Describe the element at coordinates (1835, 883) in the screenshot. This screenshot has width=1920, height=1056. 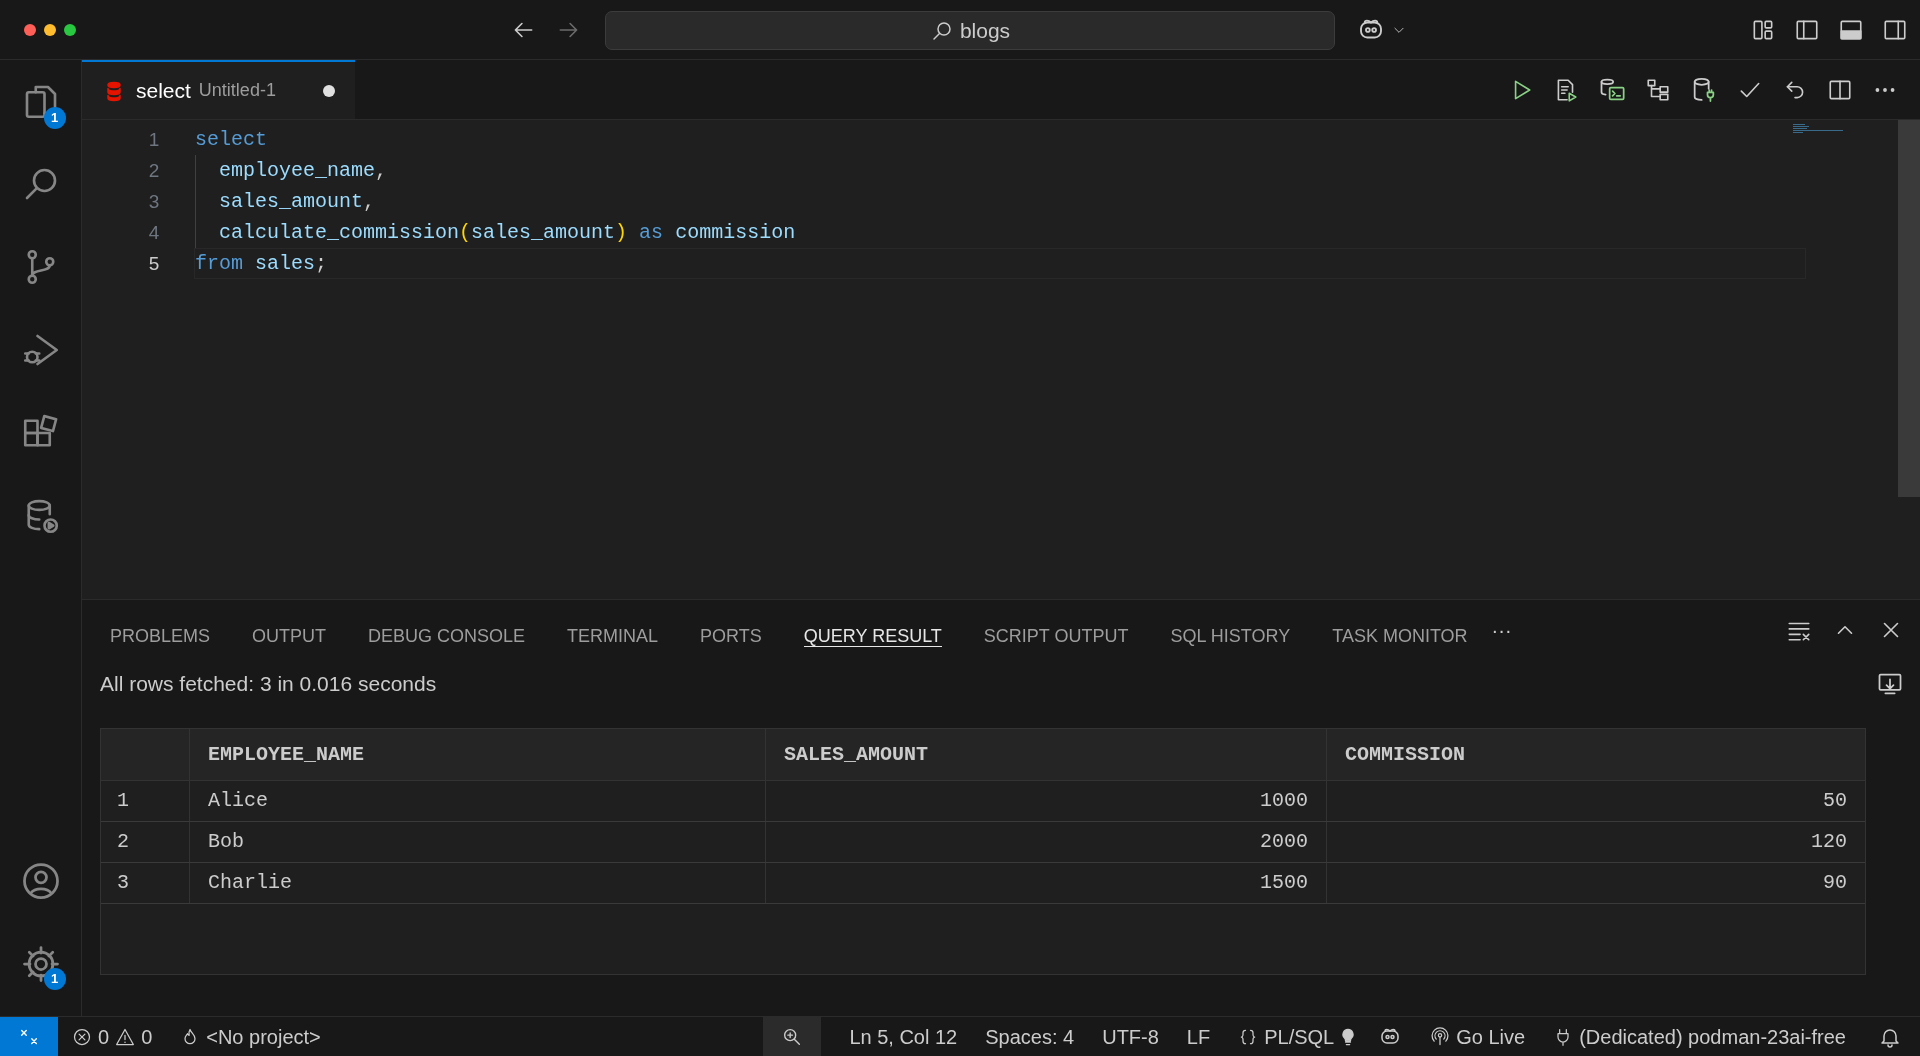
I see `table-cell-text: 90` at that location.